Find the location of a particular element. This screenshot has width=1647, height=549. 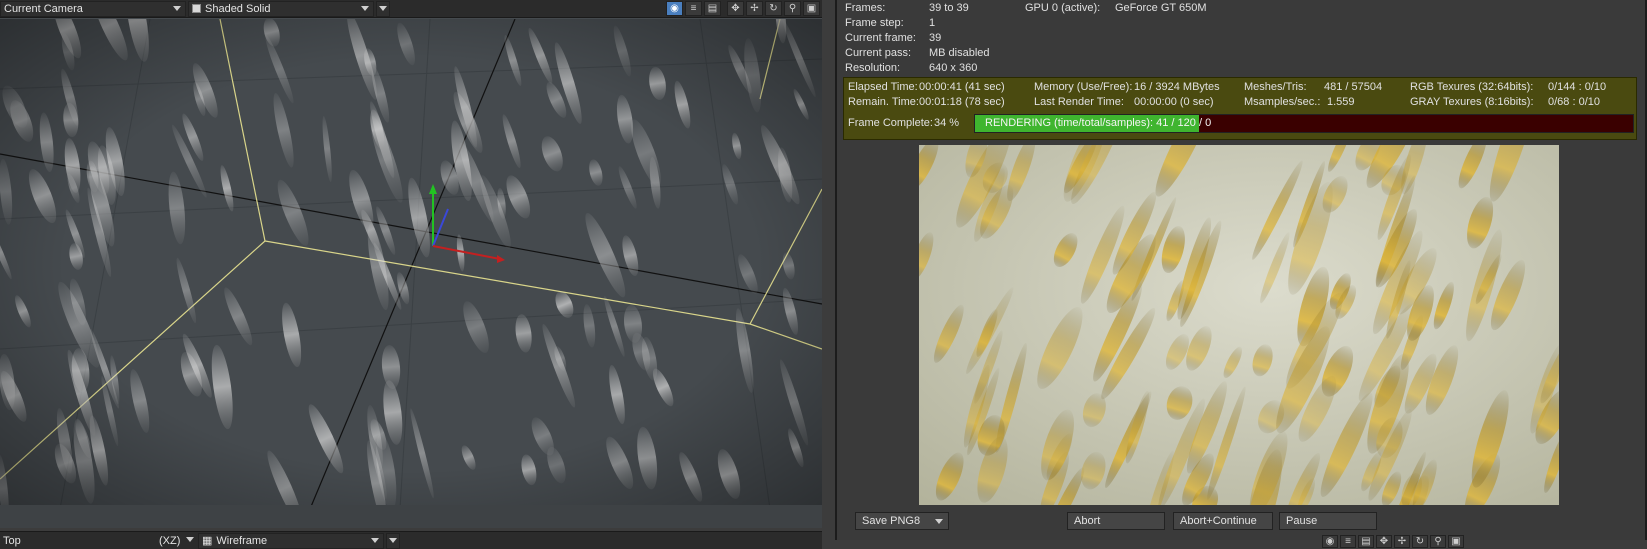

resolution-value: 640 x 360 is located at coordinates (953, 68).